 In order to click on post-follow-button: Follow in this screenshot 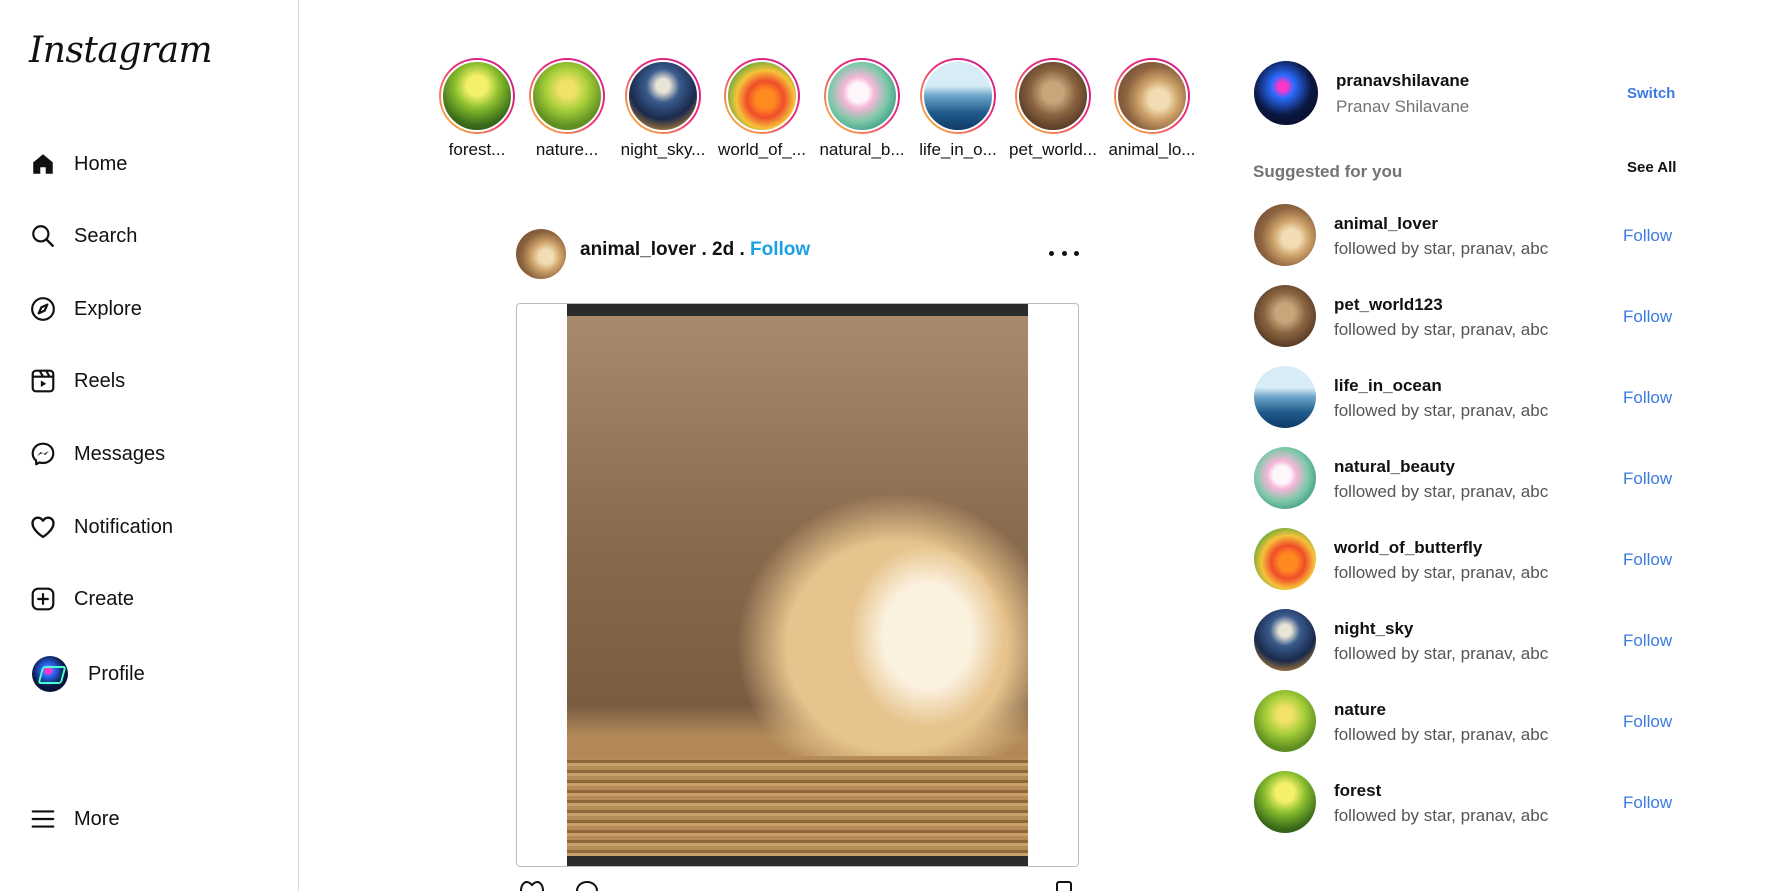, I will do `click(780, 249)`.